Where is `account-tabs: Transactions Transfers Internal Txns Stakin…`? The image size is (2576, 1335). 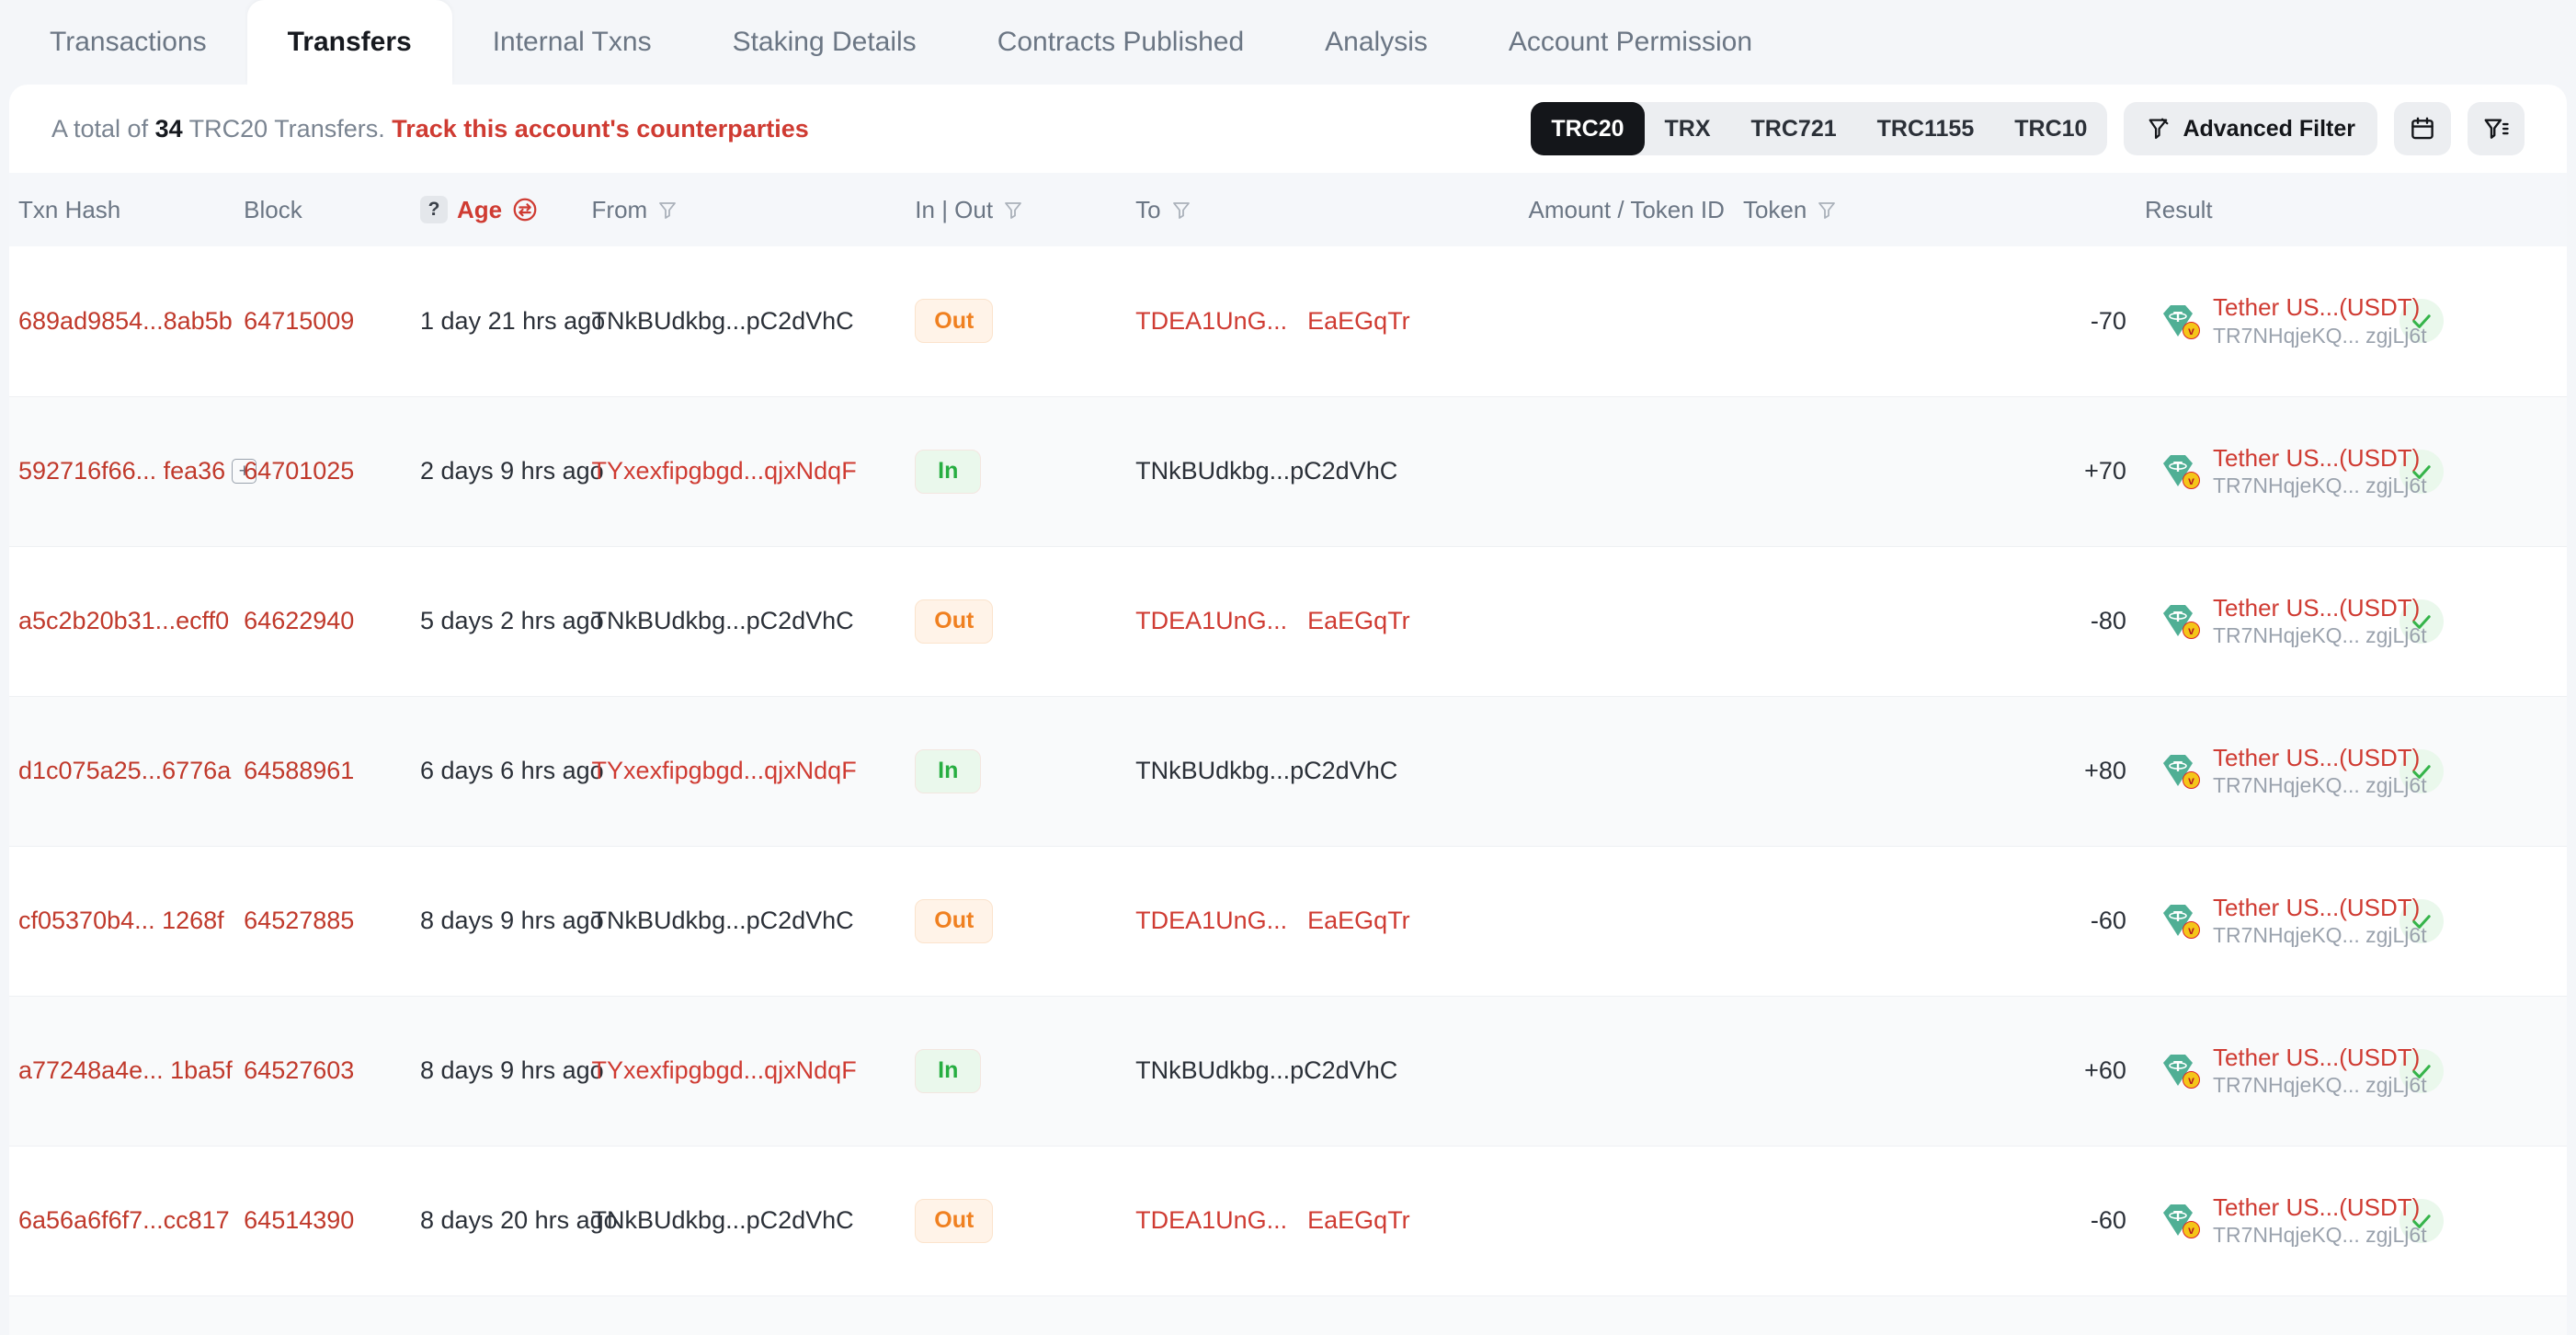
account-tabs: Transactions Transfers Internal Txns Stakin… is located at coordinates (1288, 42).